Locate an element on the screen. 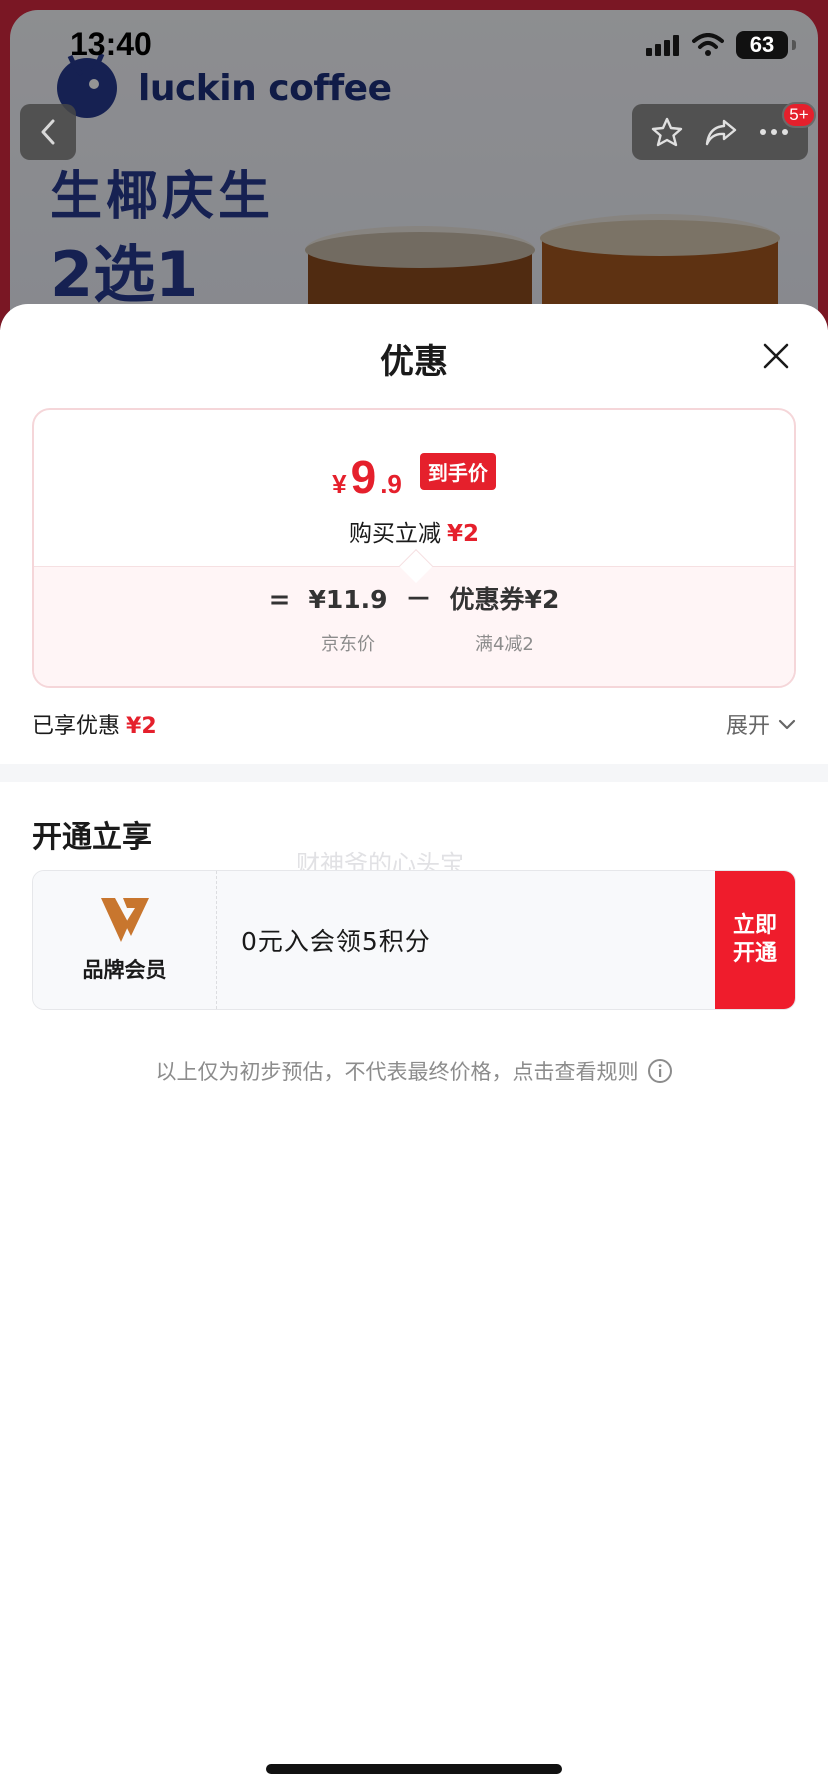 The height and width of the screenshot is (1792, 828). coupon-item: 优惠券¥2 满4减2 is located at coordinates (505, 619).